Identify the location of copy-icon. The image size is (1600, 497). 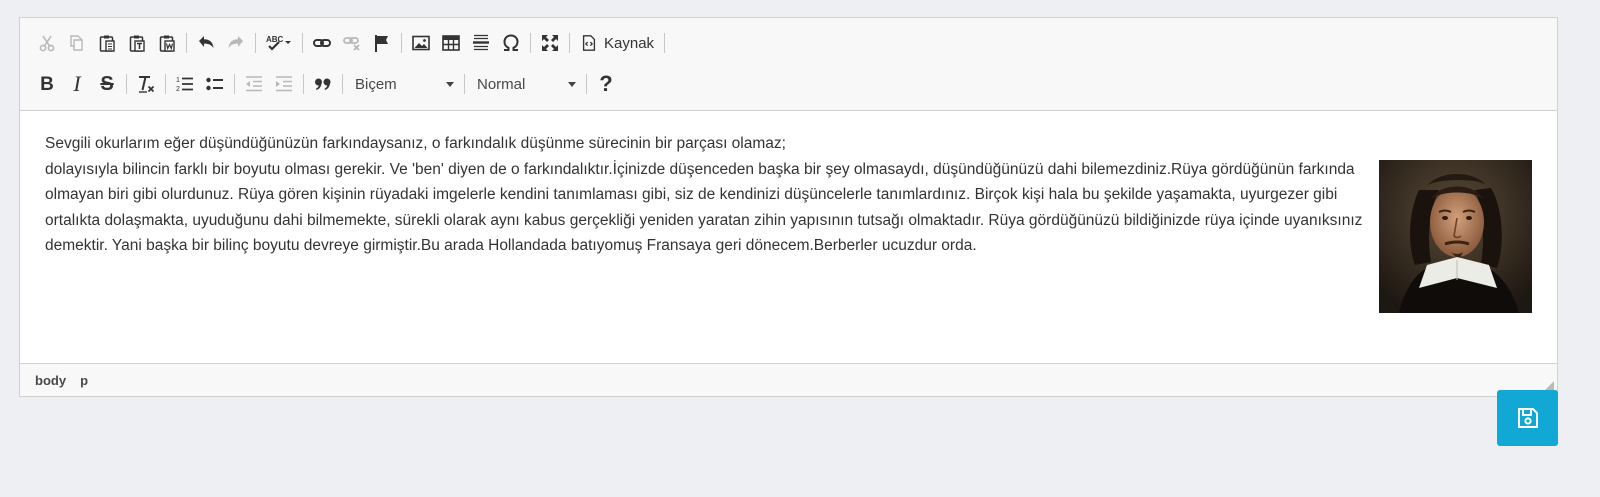
(76, 43).